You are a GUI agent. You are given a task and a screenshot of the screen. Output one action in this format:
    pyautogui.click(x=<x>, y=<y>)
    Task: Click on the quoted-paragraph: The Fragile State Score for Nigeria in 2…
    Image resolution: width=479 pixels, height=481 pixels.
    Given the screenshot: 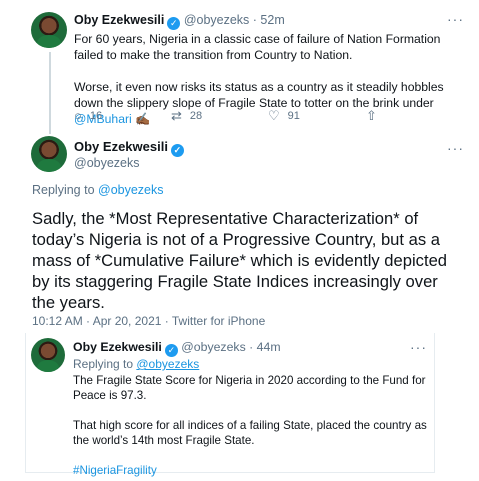 What is the action you would take?
    pyautogui.click(x=249, y=388)
    